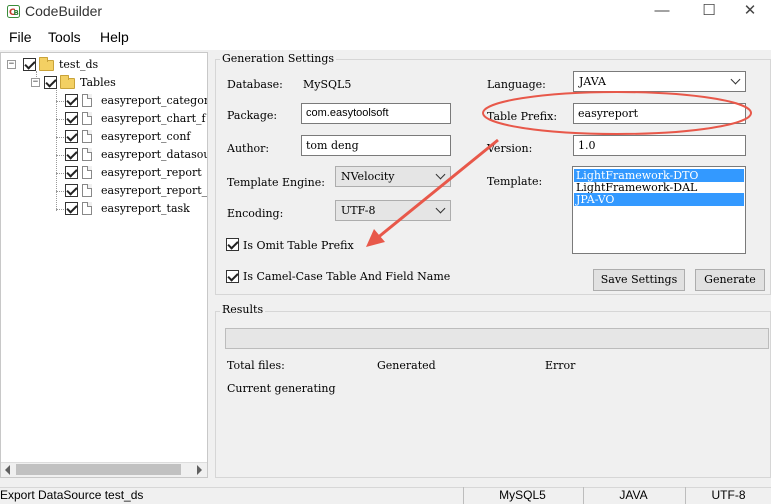  Describe the element at coordinates (617, 113) in the screenshot. I see `annotation-ellipse` at that location.